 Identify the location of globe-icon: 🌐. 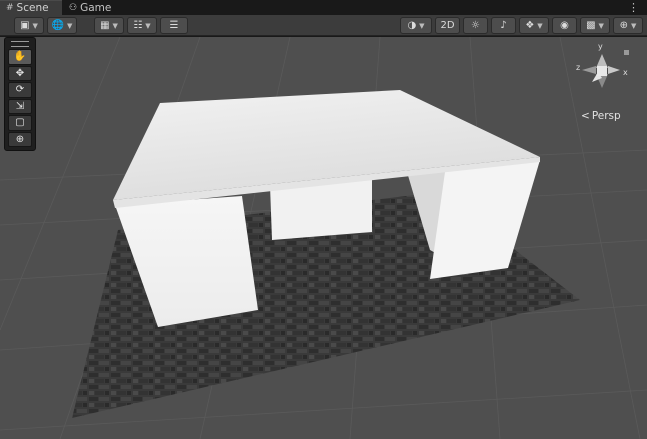
(58, 25).